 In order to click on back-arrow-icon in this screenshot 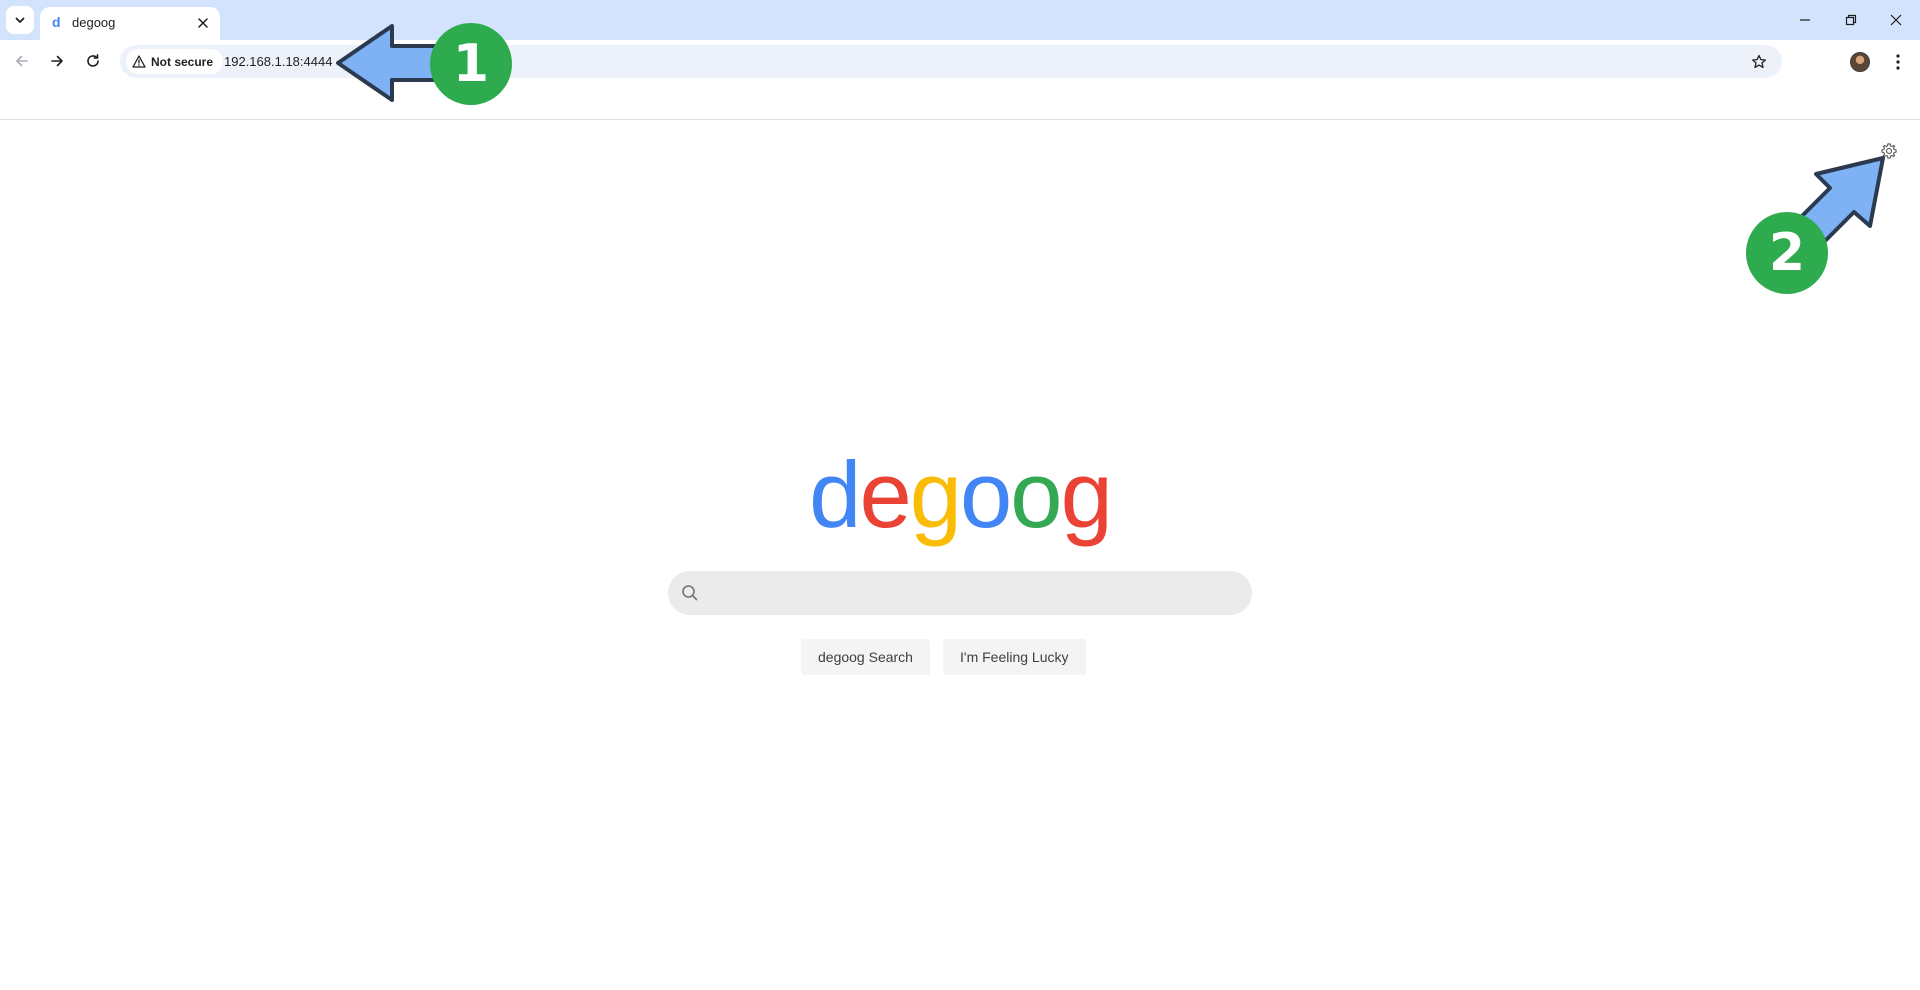, I will do `click(22, 61)`.